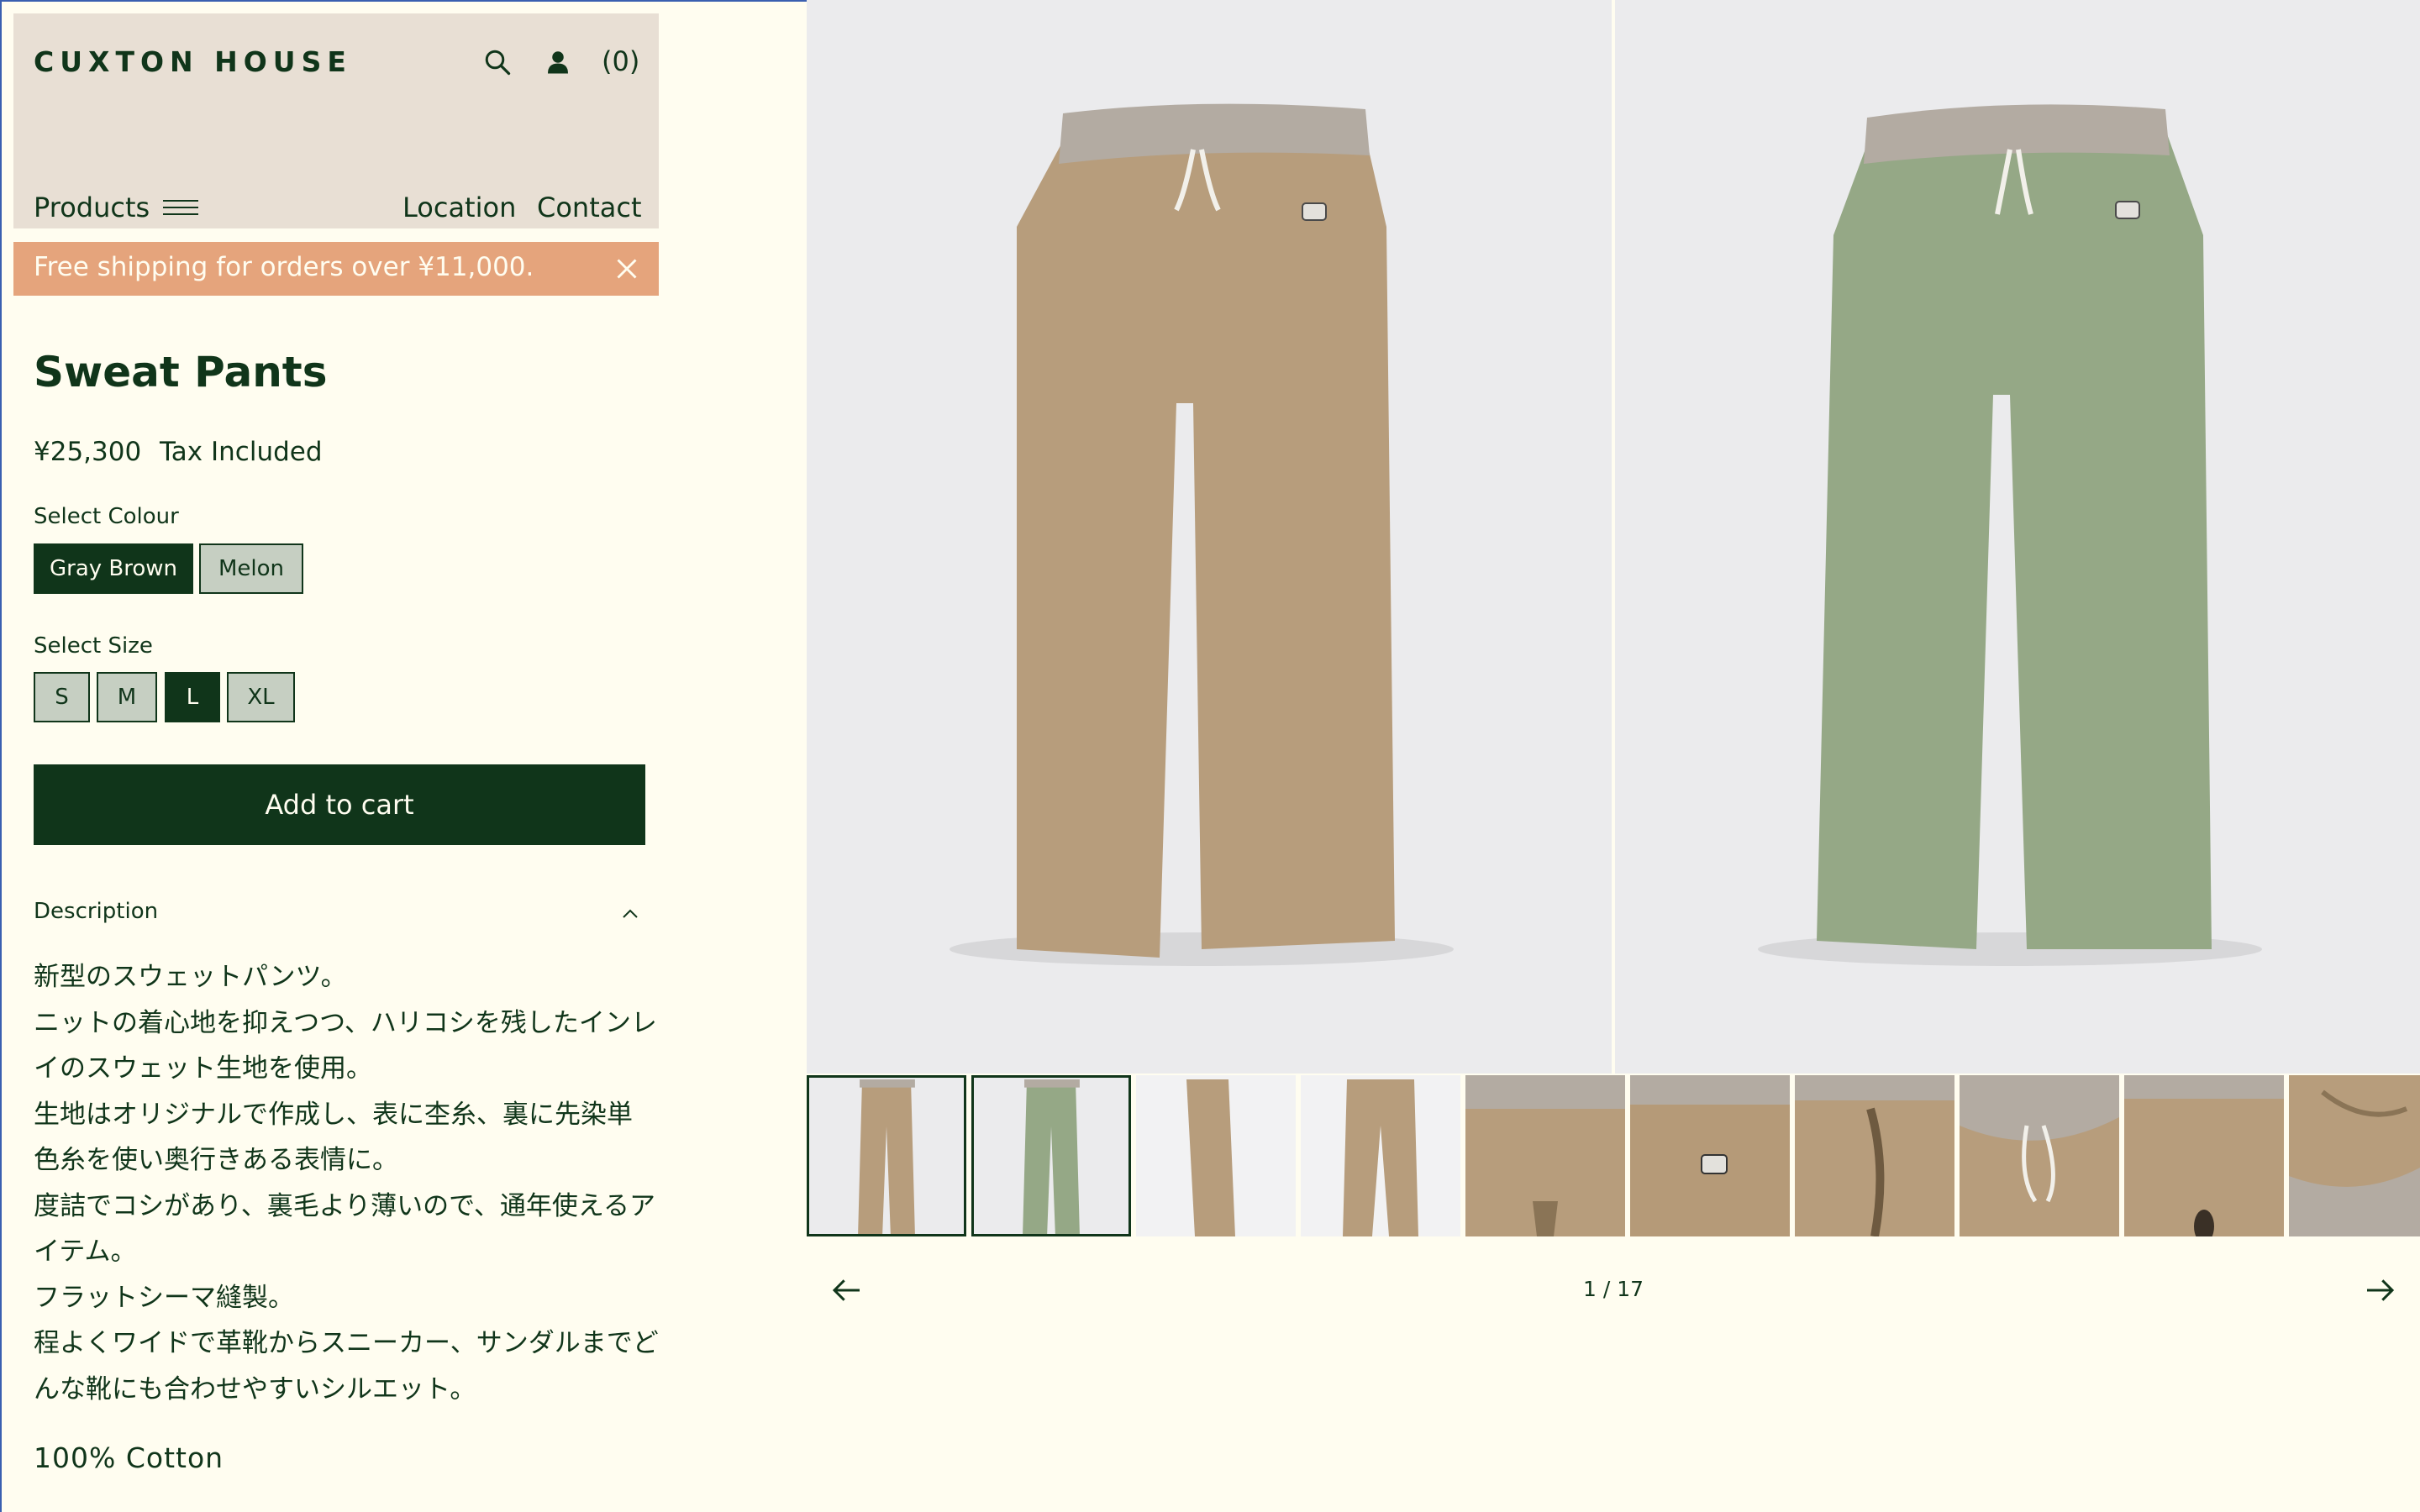  I want to click on nav-contact: Contact, so click(589, 207).